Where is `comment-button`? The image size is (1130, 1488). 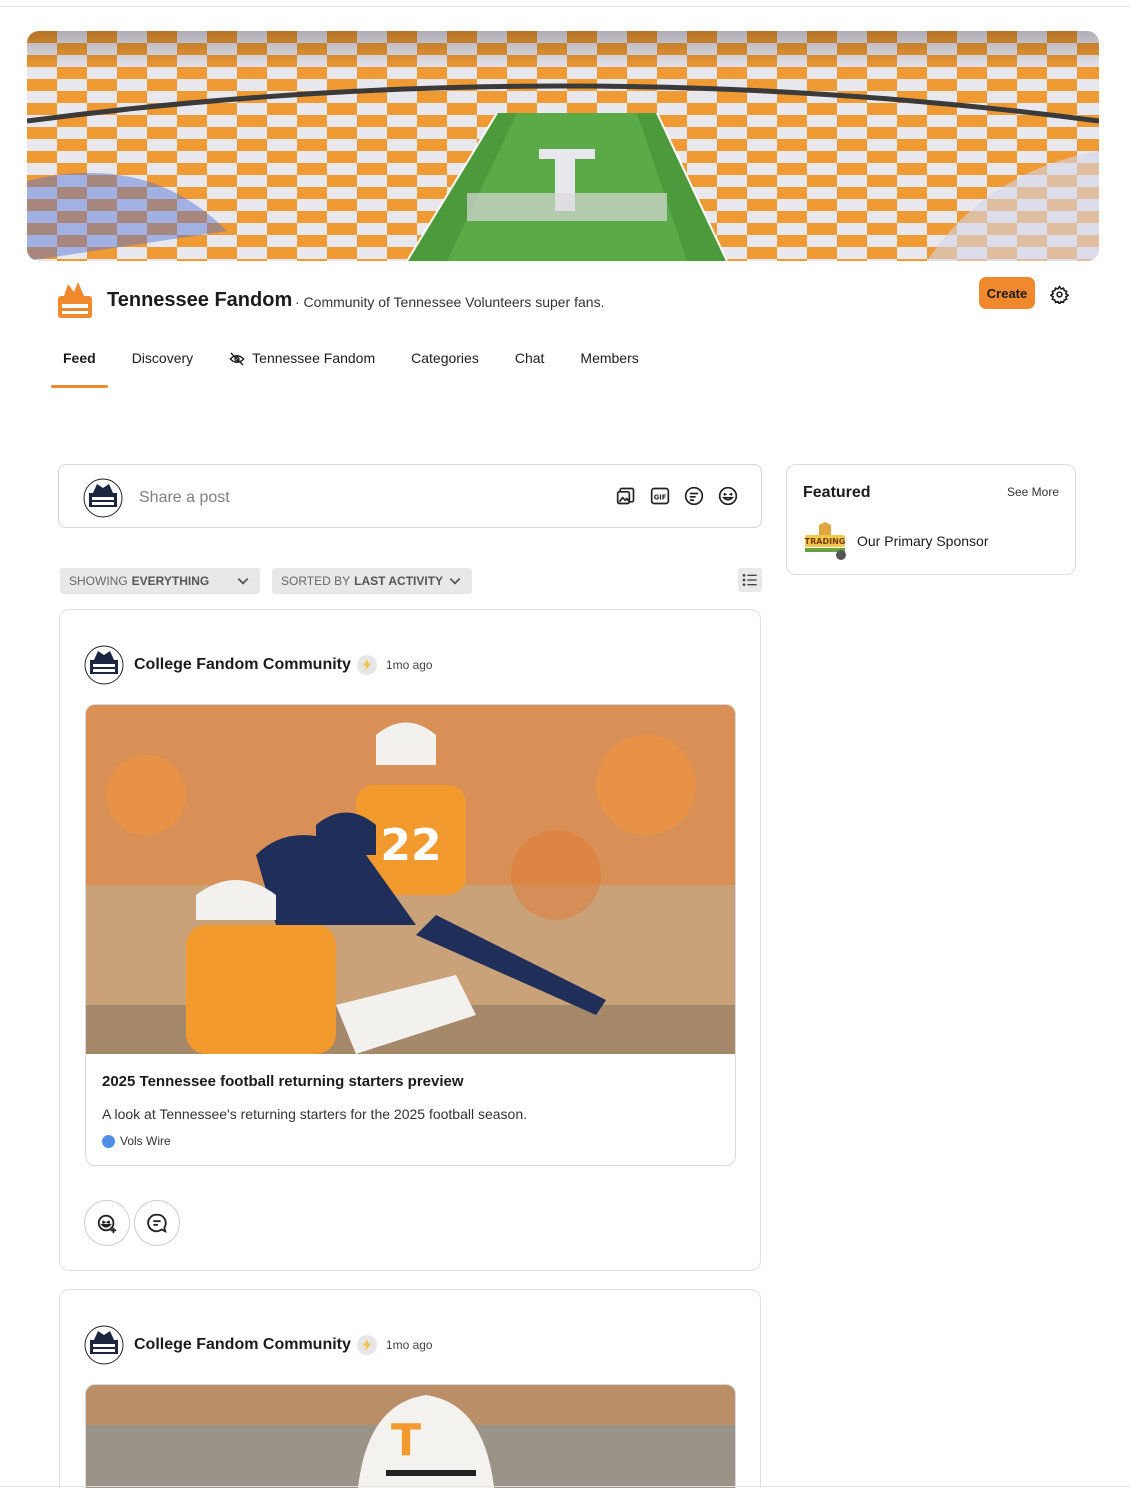 comment-button is located at coordinates (157, 1223).